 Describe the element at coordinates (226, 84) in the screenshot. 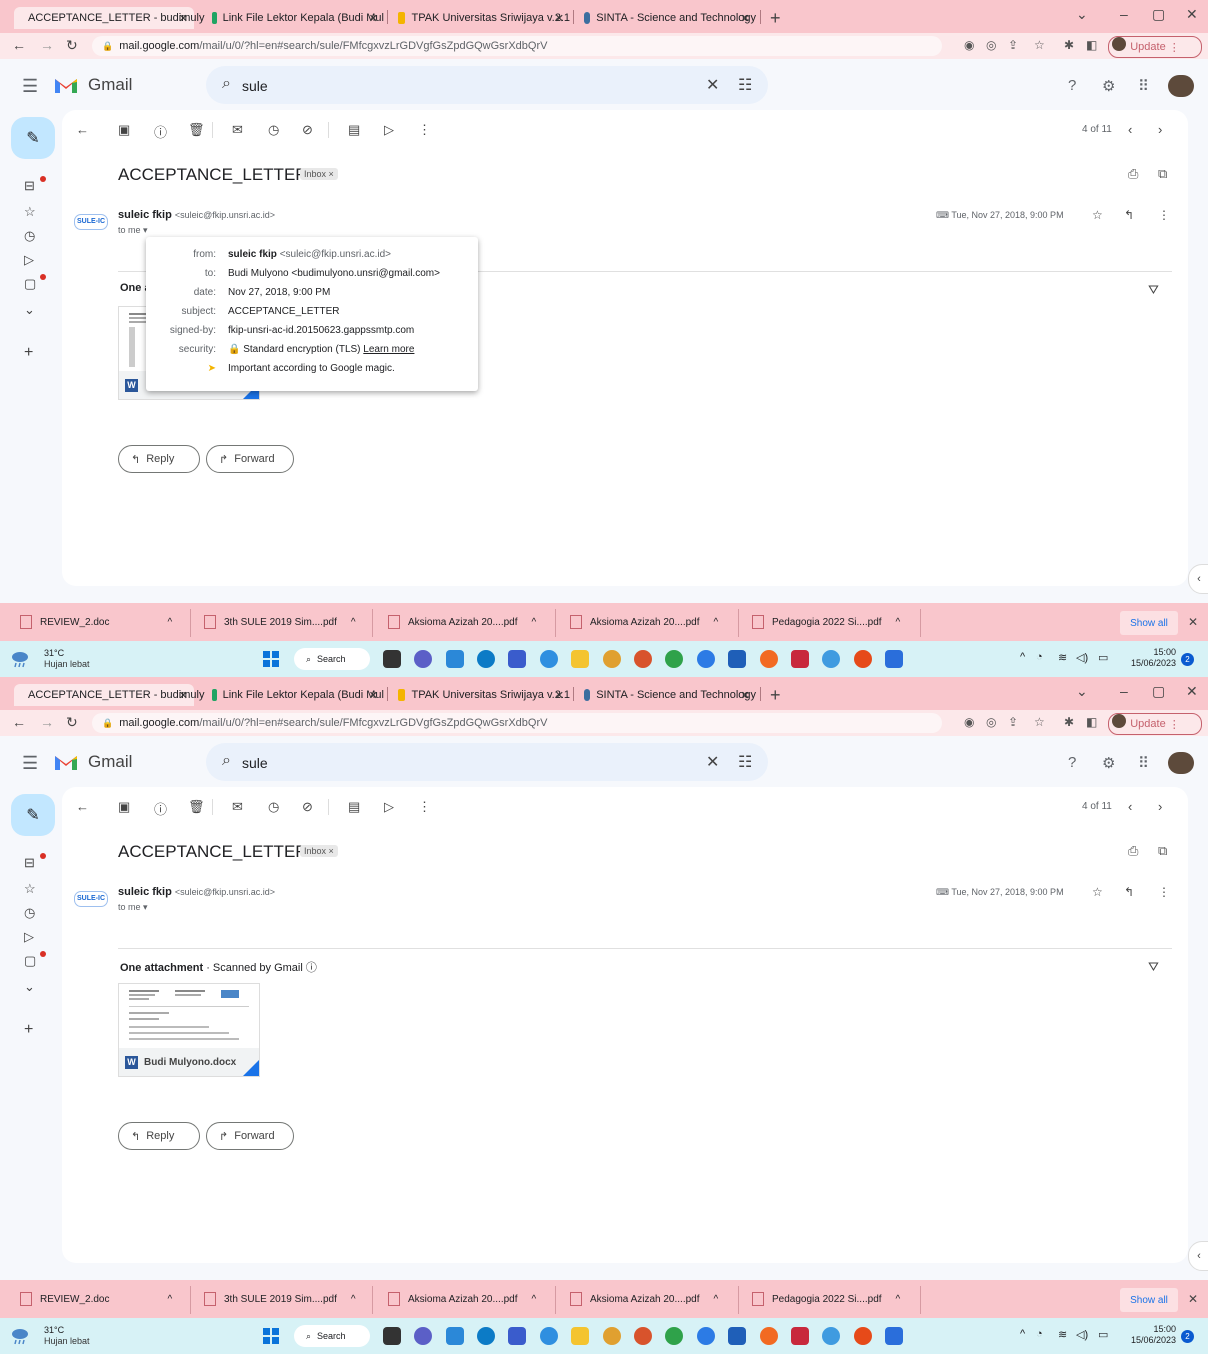

I see `search-icon: ⌕` at that location.